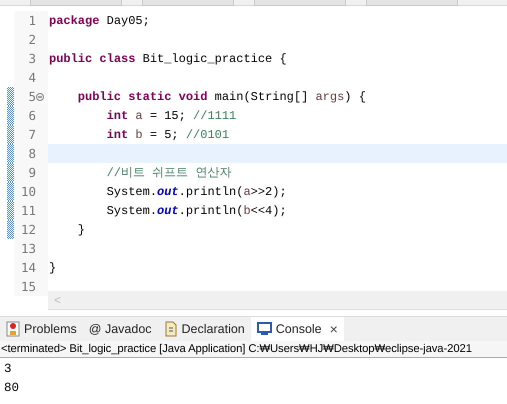 The width and height of the screenshot is (507, 404). Describe the element at coordinates (264, 329) in the screenshot. I see `monitor-icon` at that location.